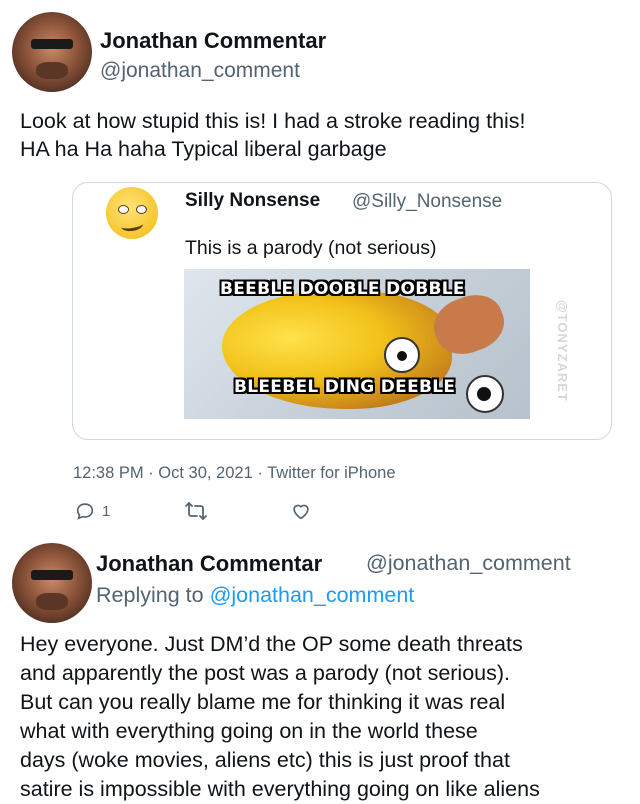 This screenshot has height=804, width=640. I want to click on reply-button: 1, so click(92, 511).